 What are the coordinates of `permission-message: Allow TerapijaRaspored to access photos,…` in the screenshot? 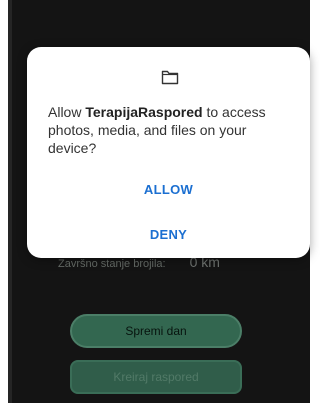 It's located at (170, 130).